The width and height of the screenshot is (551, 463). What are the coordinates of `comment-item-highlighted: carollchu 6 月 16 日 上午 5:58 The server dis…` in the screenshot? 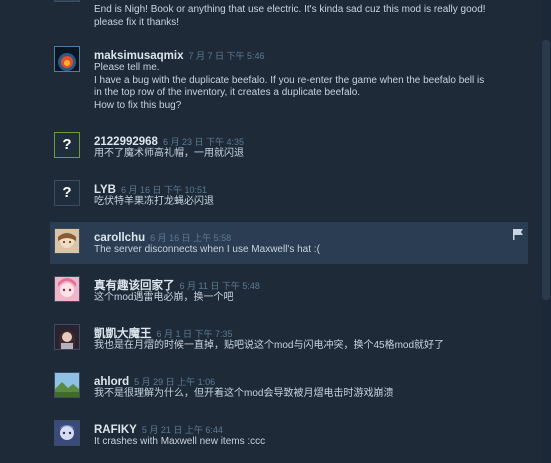 It's located at (289, 243).